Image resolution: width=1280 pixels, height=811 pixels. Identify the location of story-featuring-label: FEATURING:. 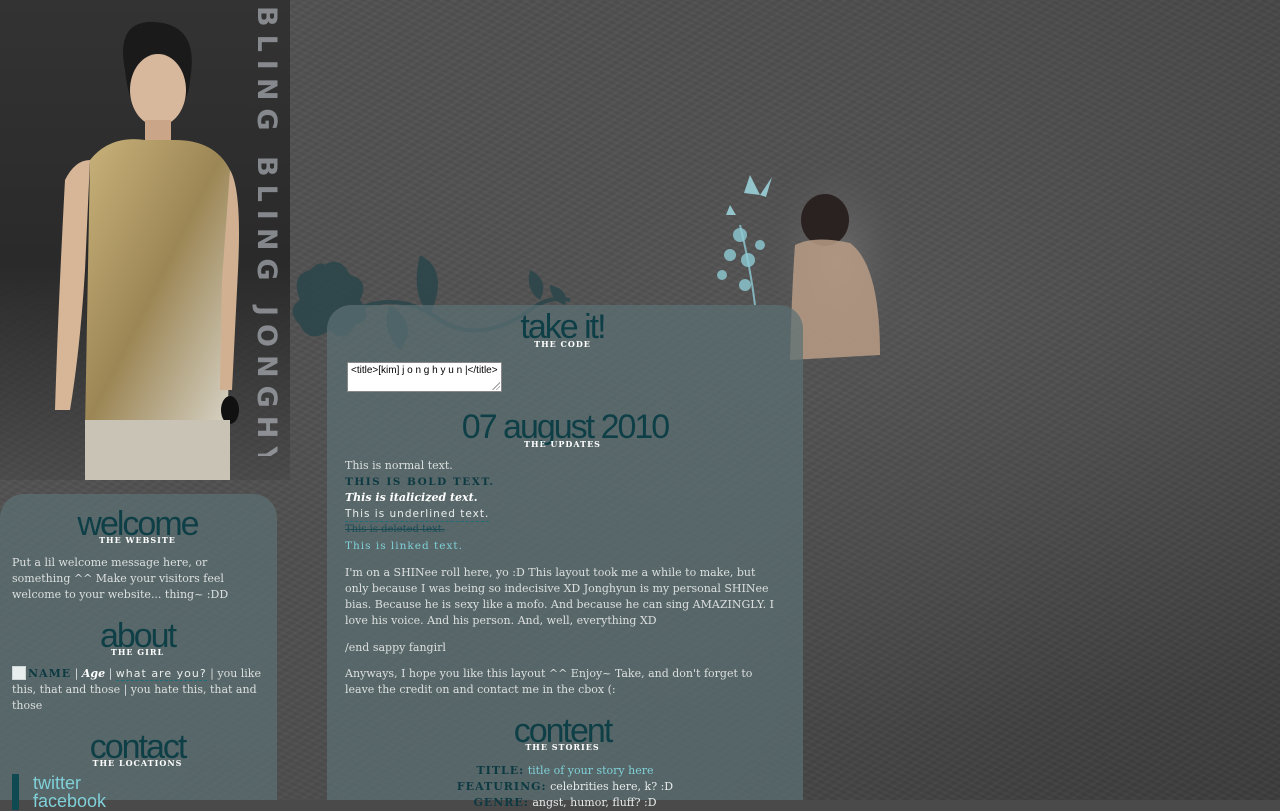
(501, 786).